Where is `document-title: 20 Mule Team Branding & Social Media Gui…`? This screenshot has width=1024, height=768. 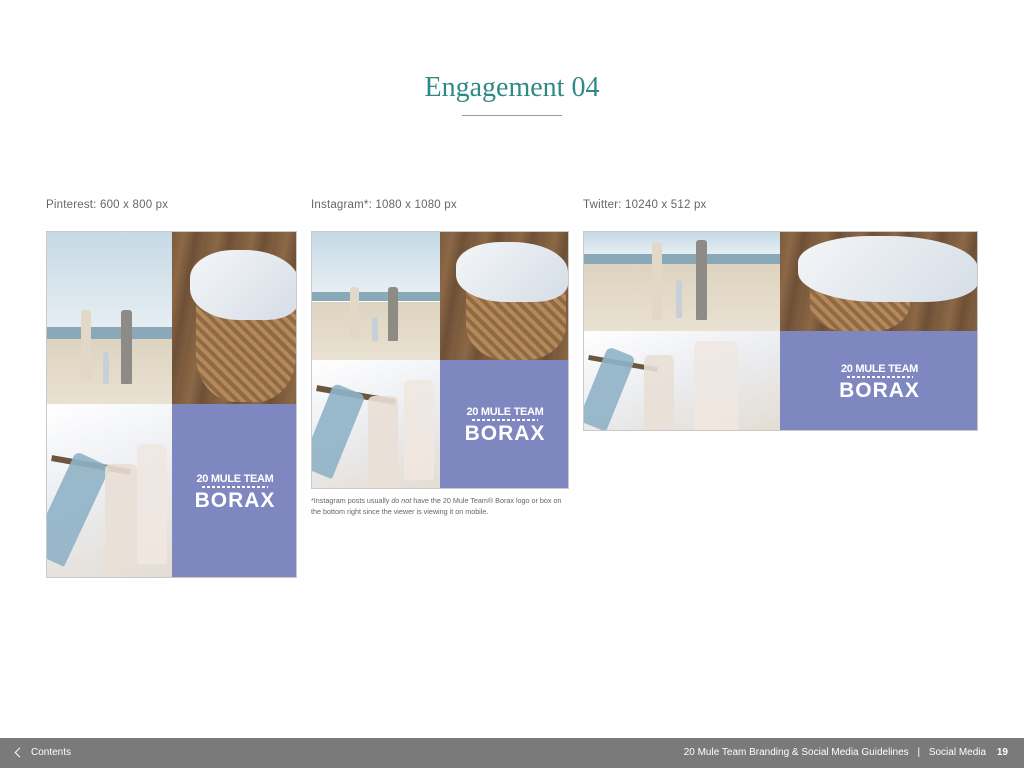
document-title: 20 Mule Team Branding & Social Media Gui… is located at coordinates (796, 752).